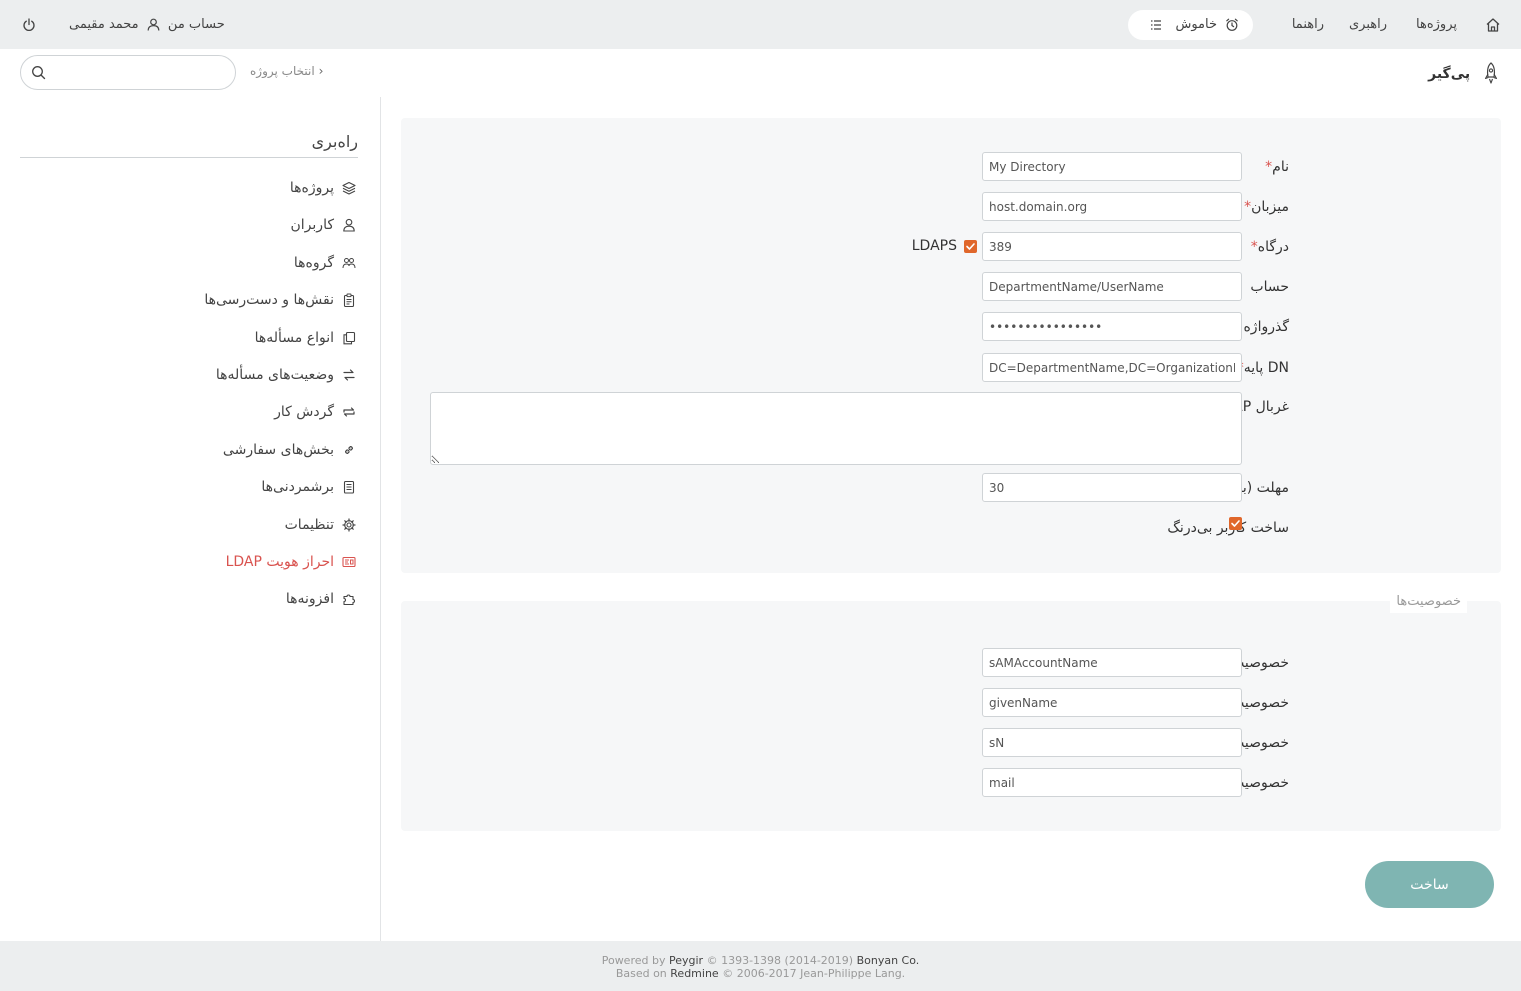  What do you see at coordinates (189, 487) in the screenshot?
I see `sidebar-item-enumerations: برشمردنی‌ها` at bounding box center [189, 487].